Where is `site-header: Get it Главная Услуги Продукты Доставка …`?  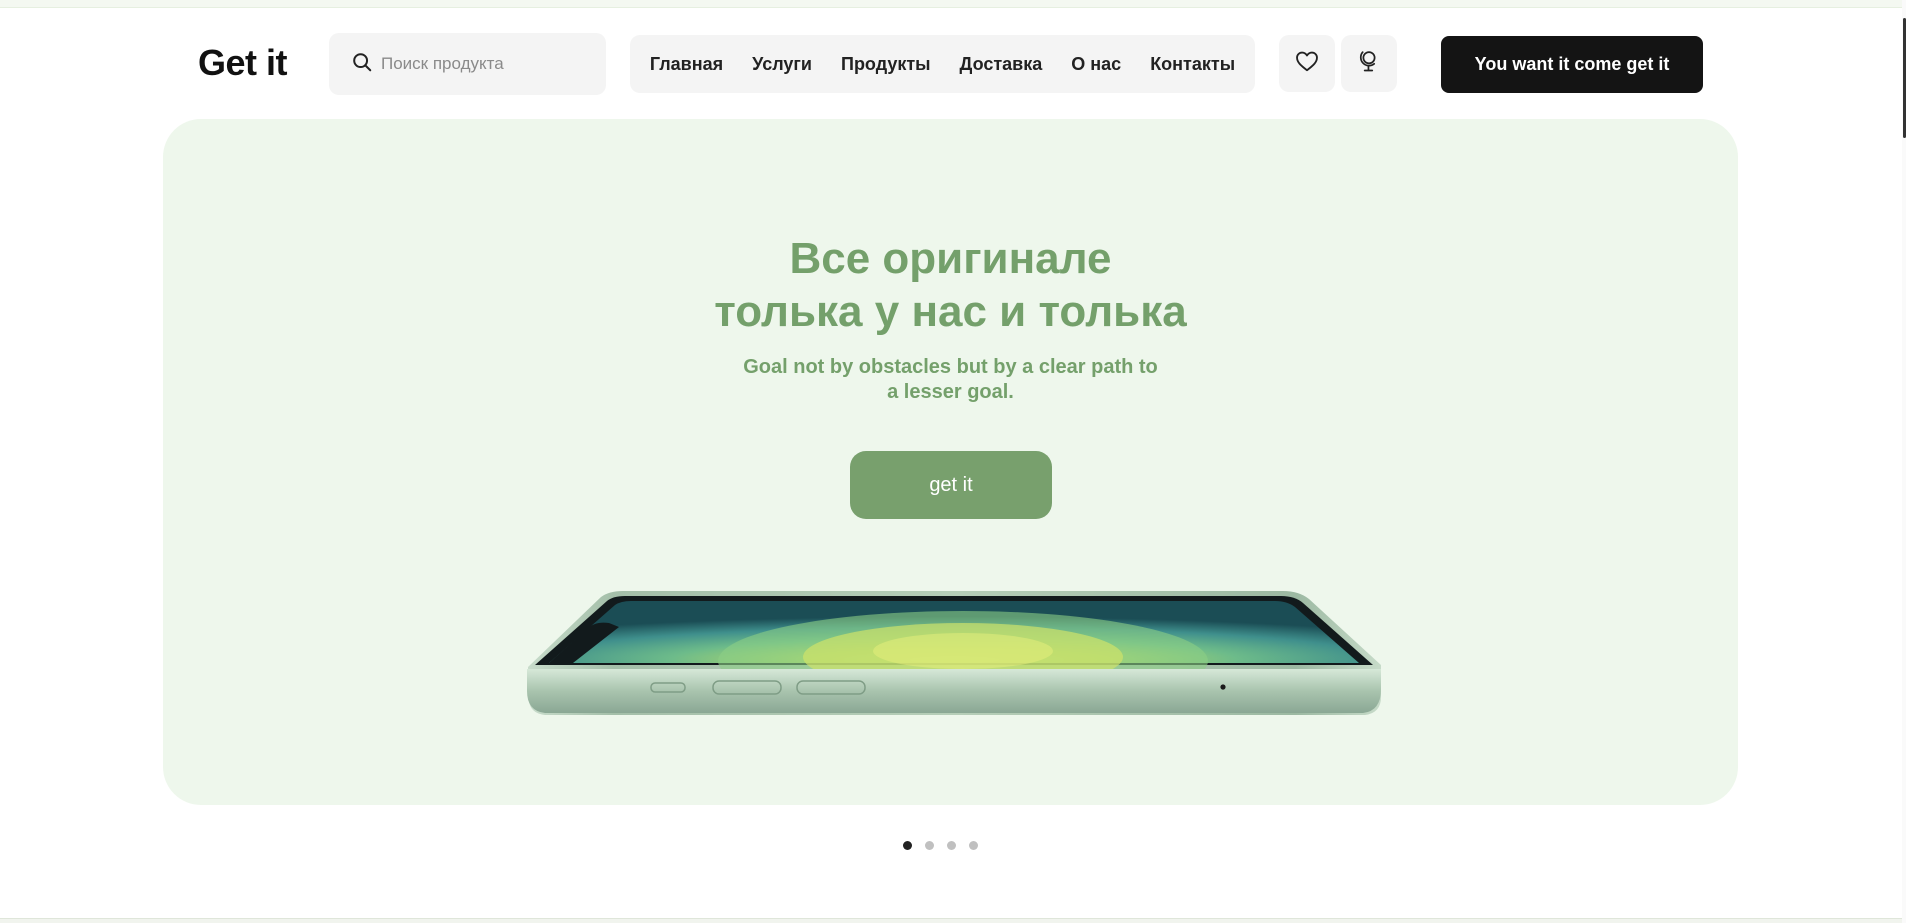
site-header: Get it Главная Услуги Продукты Доставка … is located at coordinates (953, 55).